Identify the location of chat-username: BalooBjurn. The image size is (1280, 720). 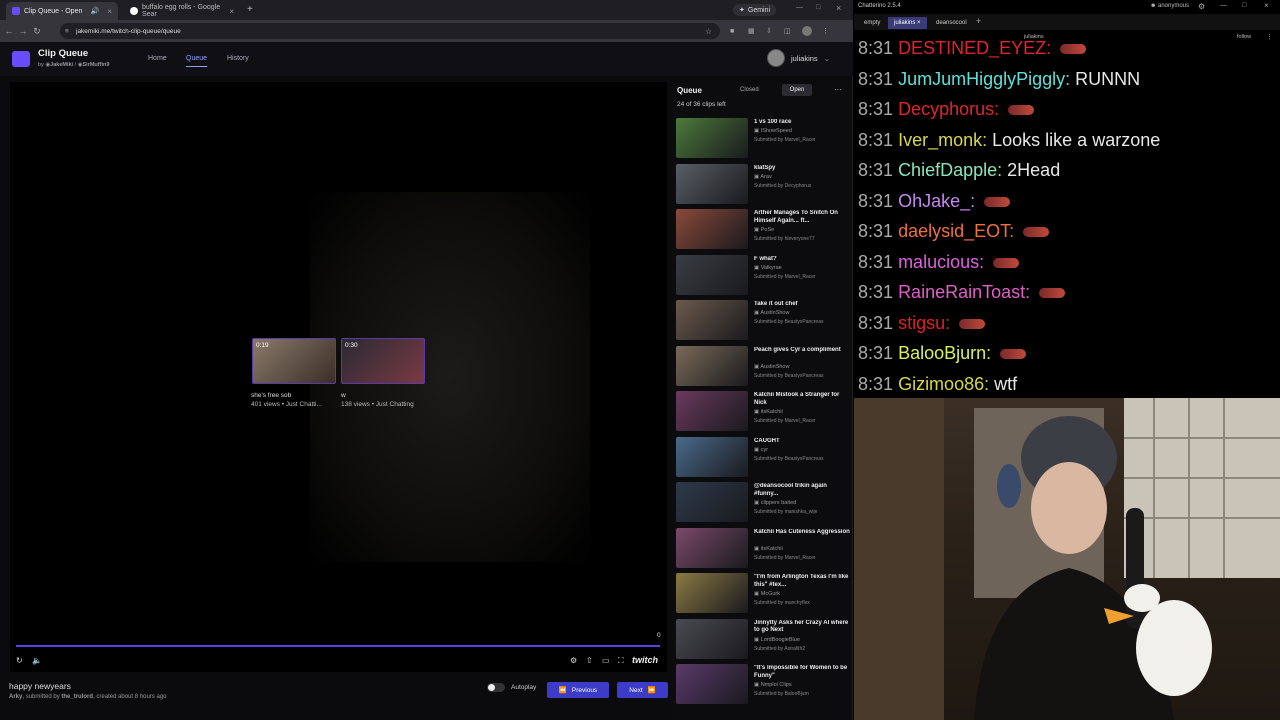
(942, 353).